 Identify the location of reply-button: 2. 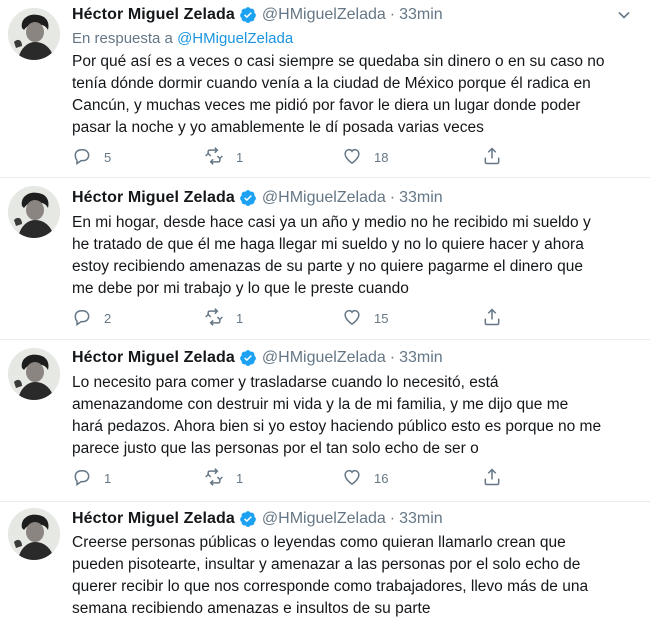
(91, 318).